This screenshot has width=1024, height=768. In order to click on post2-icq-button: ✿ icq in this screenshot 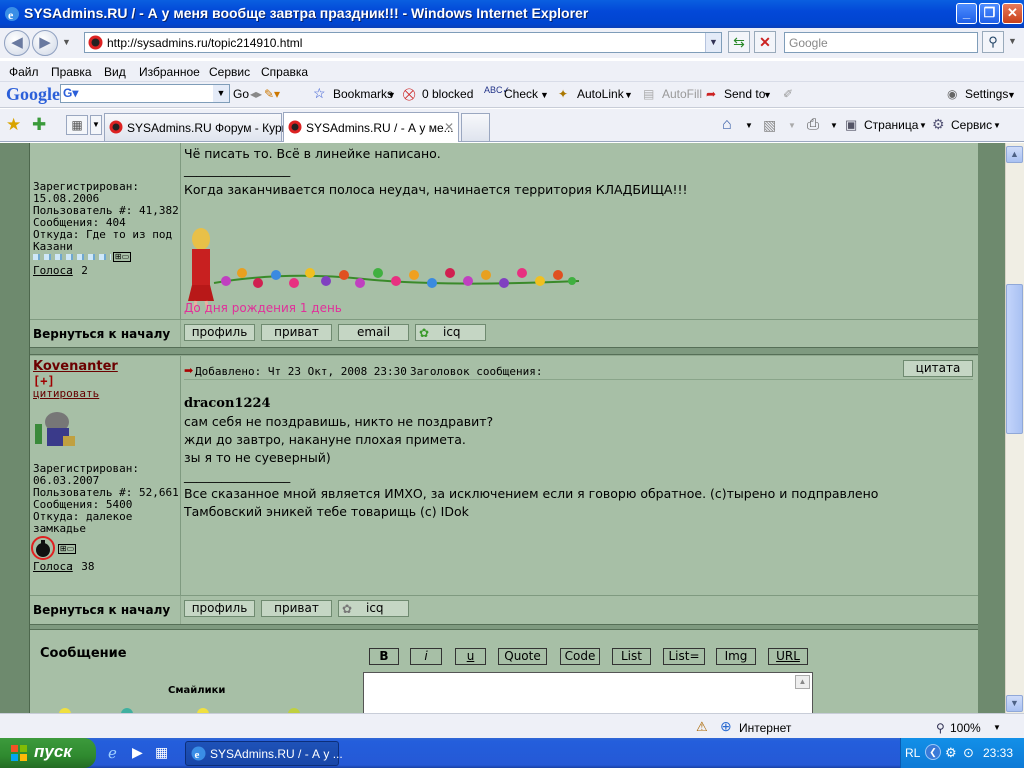, I will do `click(373, 608)`.